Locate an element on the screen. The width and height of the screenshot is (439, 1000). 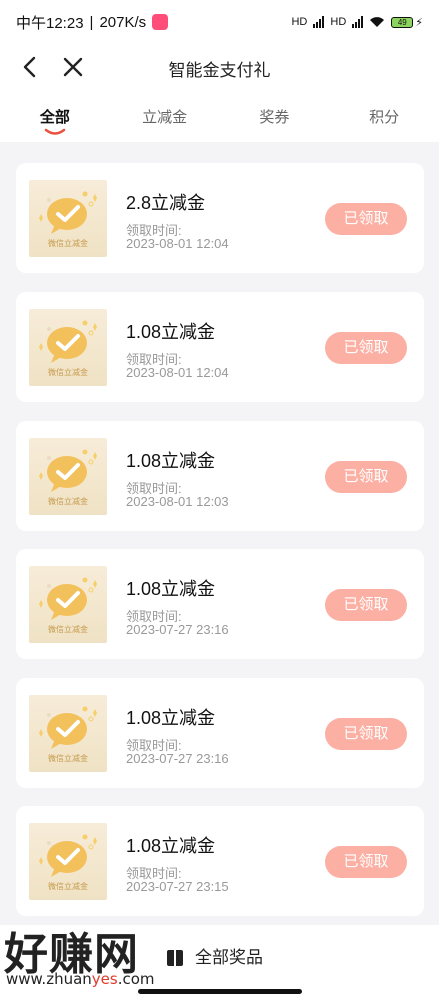
status-bar: 中午12:23 | 207K/s HD HD 49 ⚡ is located at coordinates (219, 22).